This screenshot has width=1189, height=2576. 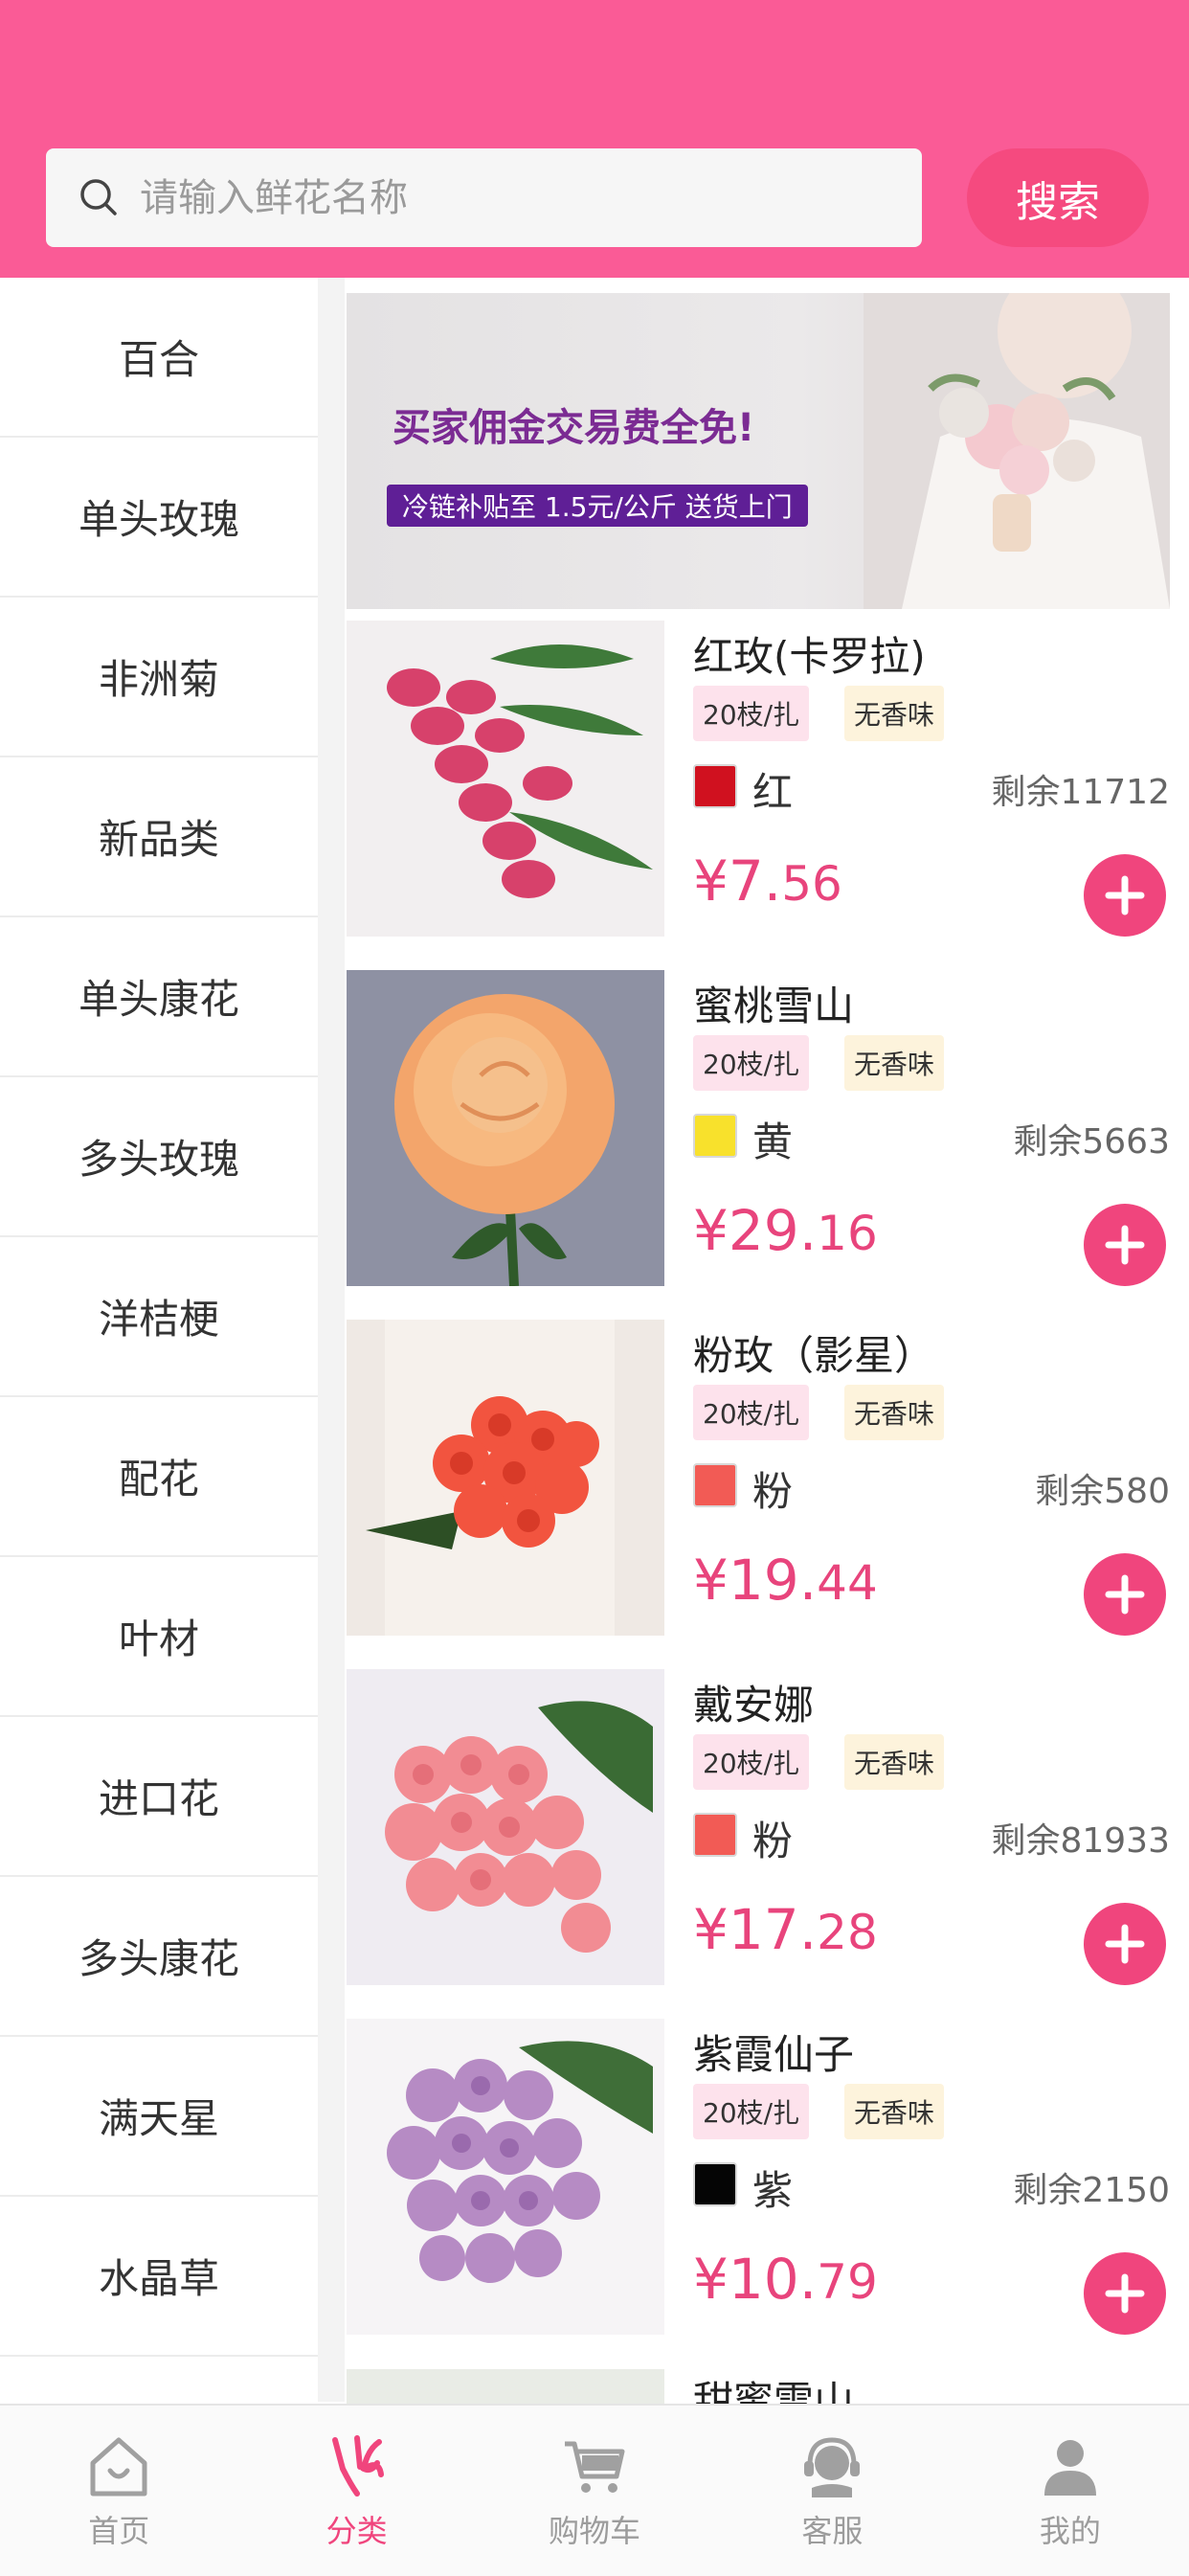 What do you see at coordinates (159, 1637) in the screenshot?
I see `sidebar-item-foliage: 叶材` at bounding box center [159, 1637].